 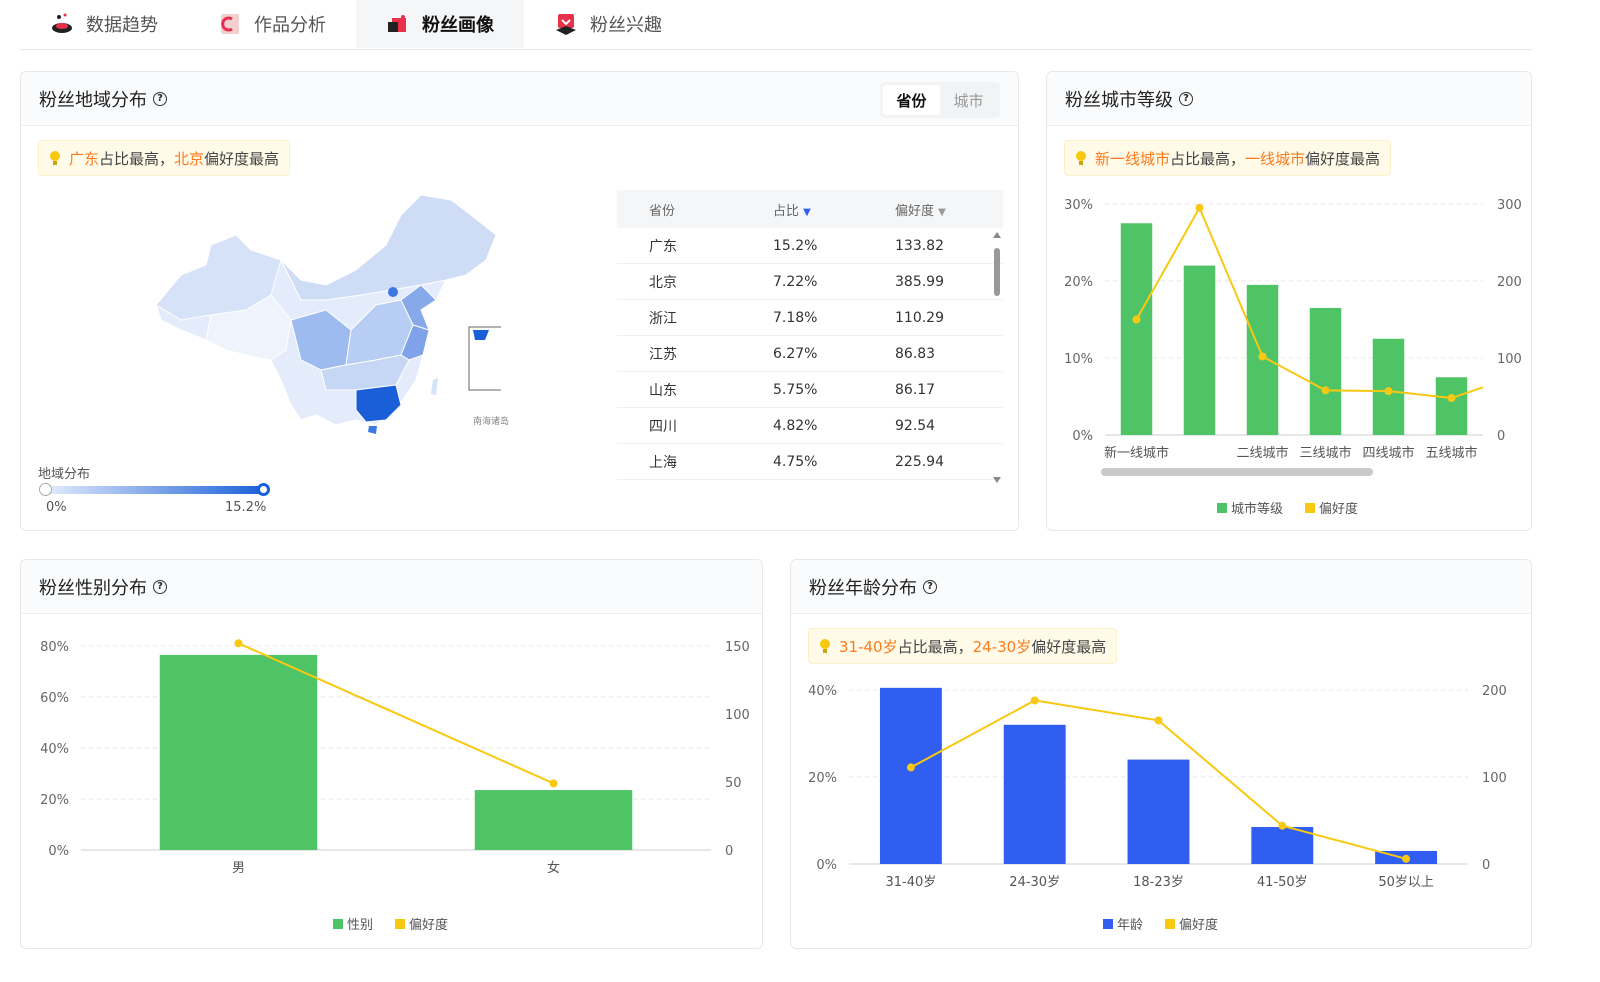 I want to click on portrait-icon, so click(x=397, y=23).